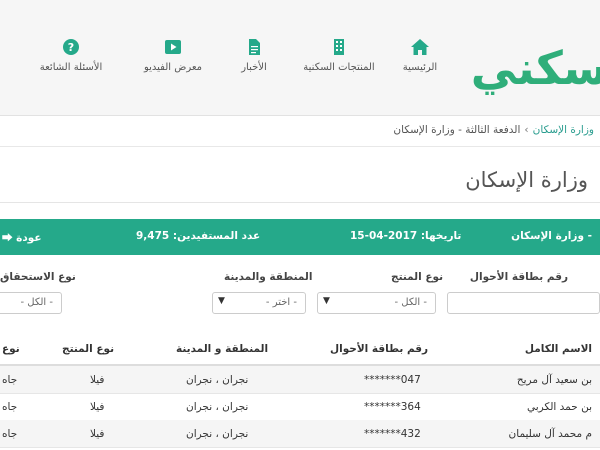 Image resolution: width=600 pixels, height=450 pixels. I want to click on nav-home-label: الرئيسية, so click(420, 67).